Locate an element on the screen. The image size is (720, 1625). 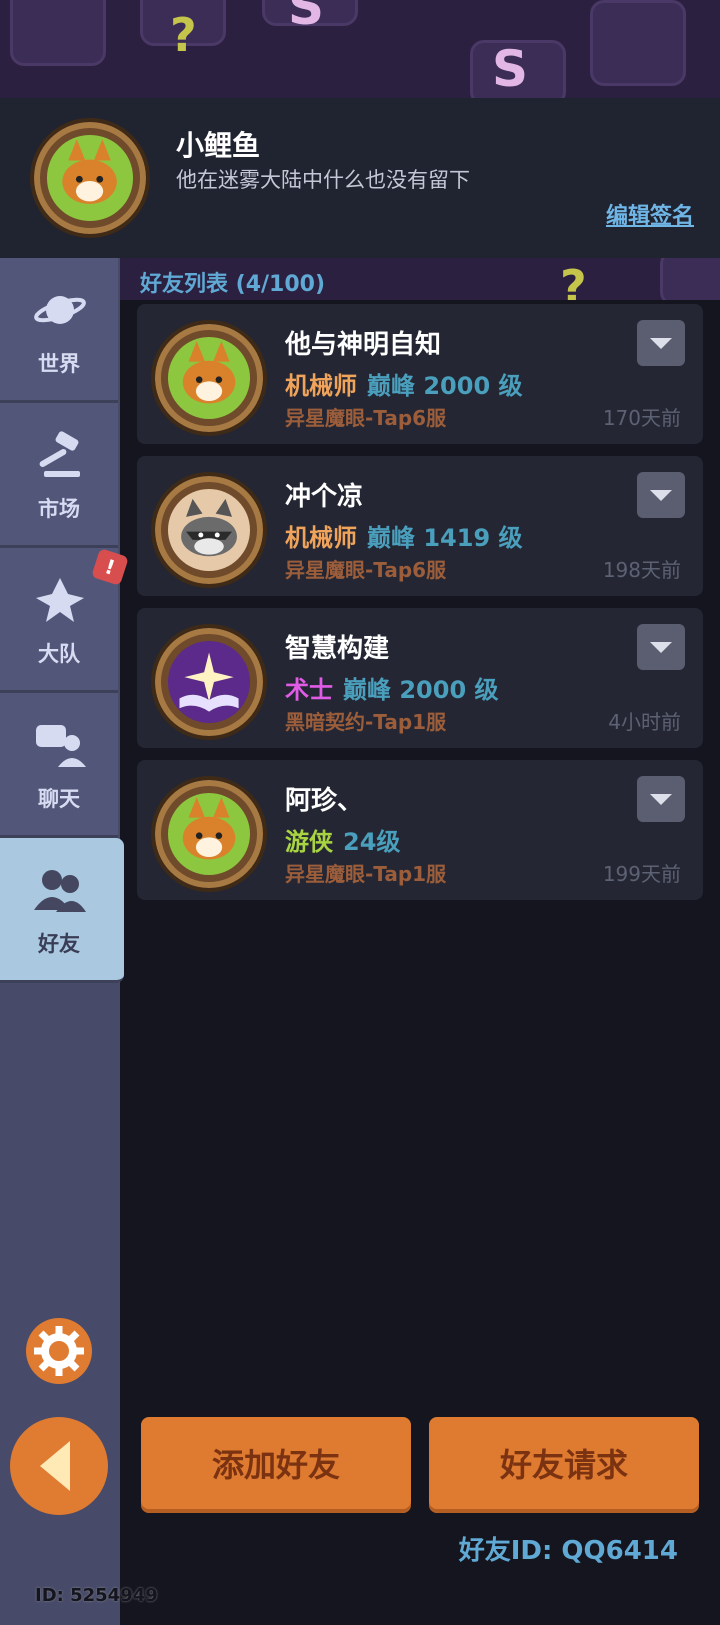
friend-card: 阿珍、游侠 24级异星魔眼-Tap1服 199天前 is located at coordinates (420, 830).